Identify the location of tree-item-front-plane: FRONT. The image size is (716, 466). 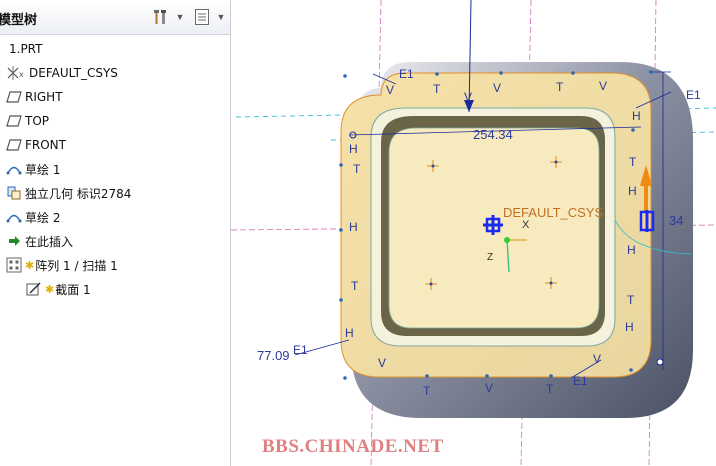
(36, 145).